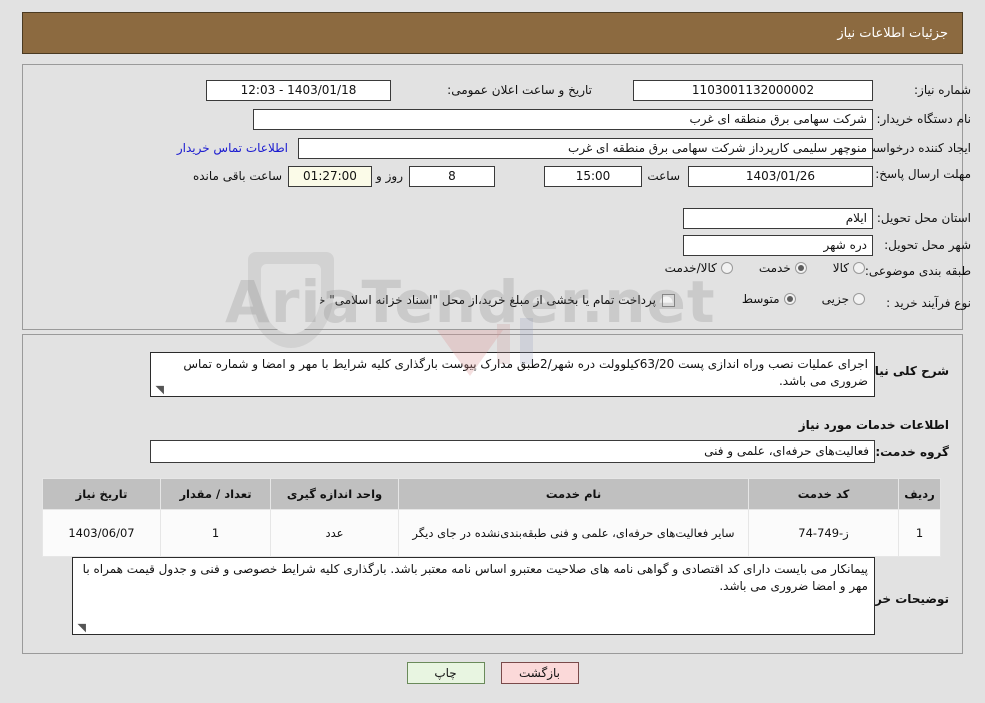  Describe the element at coordinates (298, 90) in the screenshot. I see `public-announce-value: 12:03 - 1403/01/18` at that location.